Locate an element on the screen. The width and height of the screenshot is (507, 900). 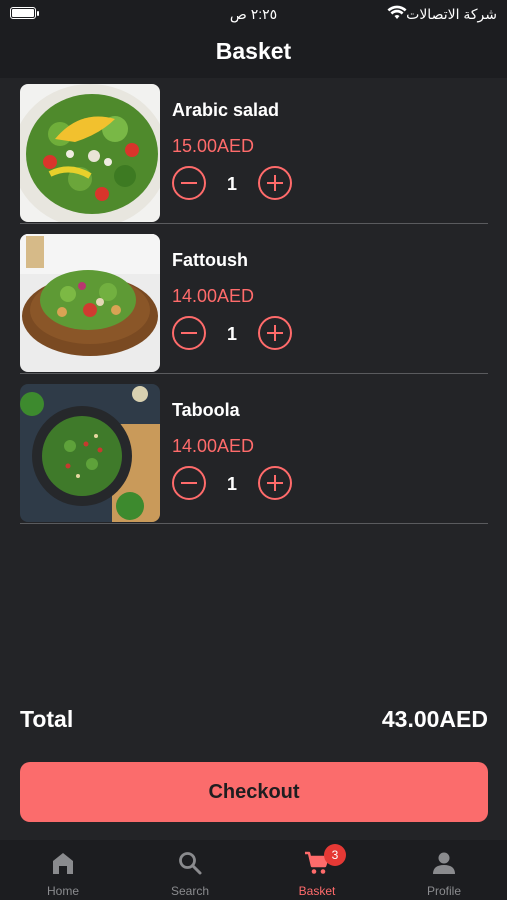
tab-home: Home is located at coordinates (63, 870).